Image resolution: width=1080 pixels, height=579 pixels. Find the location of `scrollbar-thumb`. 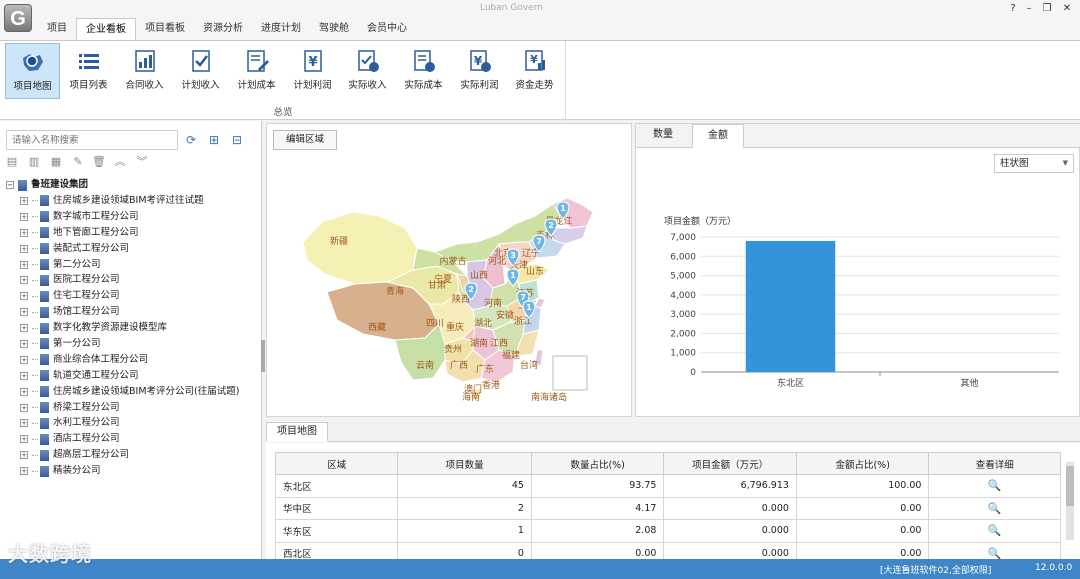

scrollbar-thumb is located at coordinates (1070, 486).